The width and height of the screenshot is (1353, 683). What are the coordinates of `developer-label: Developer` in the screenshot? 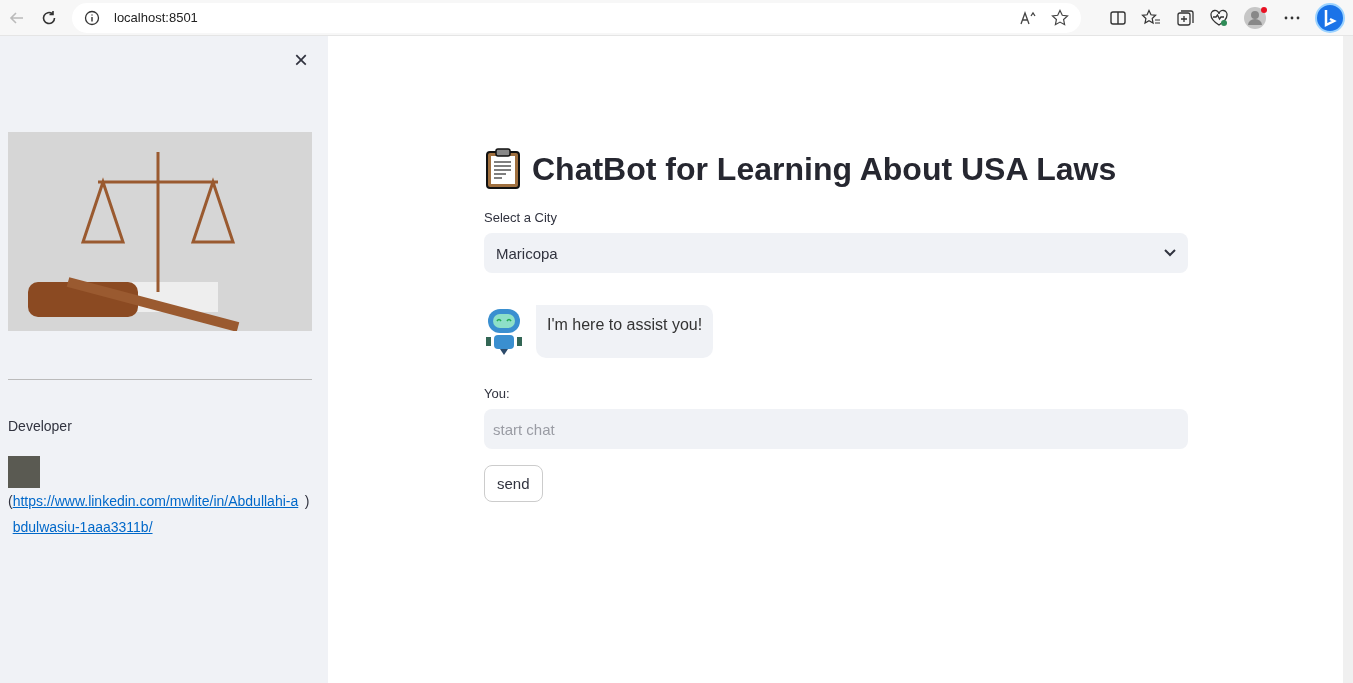 It's located at (40, 426).